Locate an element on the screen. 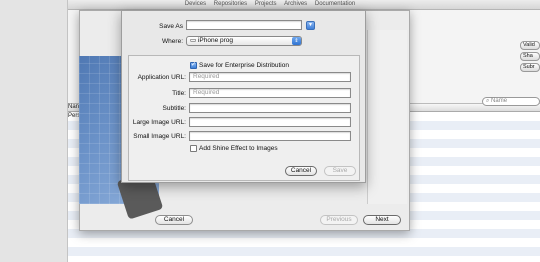 This screenshot has width=540, height=262. tab-projects: Projects is located at coordinates (266, 4).